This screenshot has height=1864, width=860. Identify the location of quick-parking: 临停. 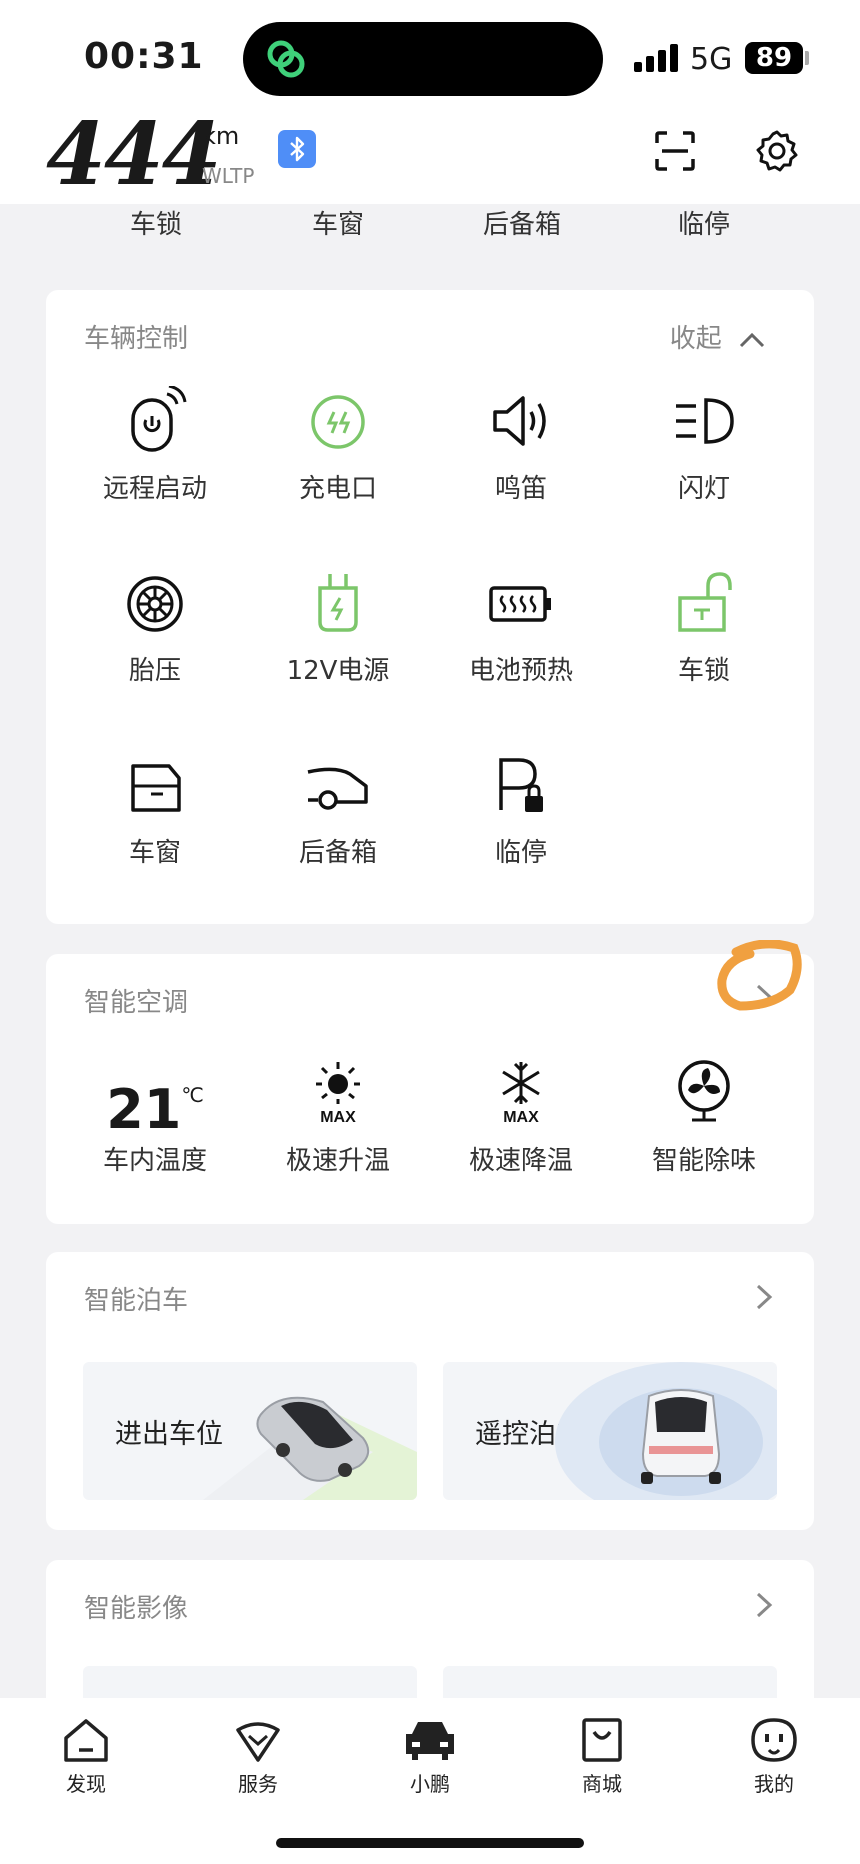
(704, 222).